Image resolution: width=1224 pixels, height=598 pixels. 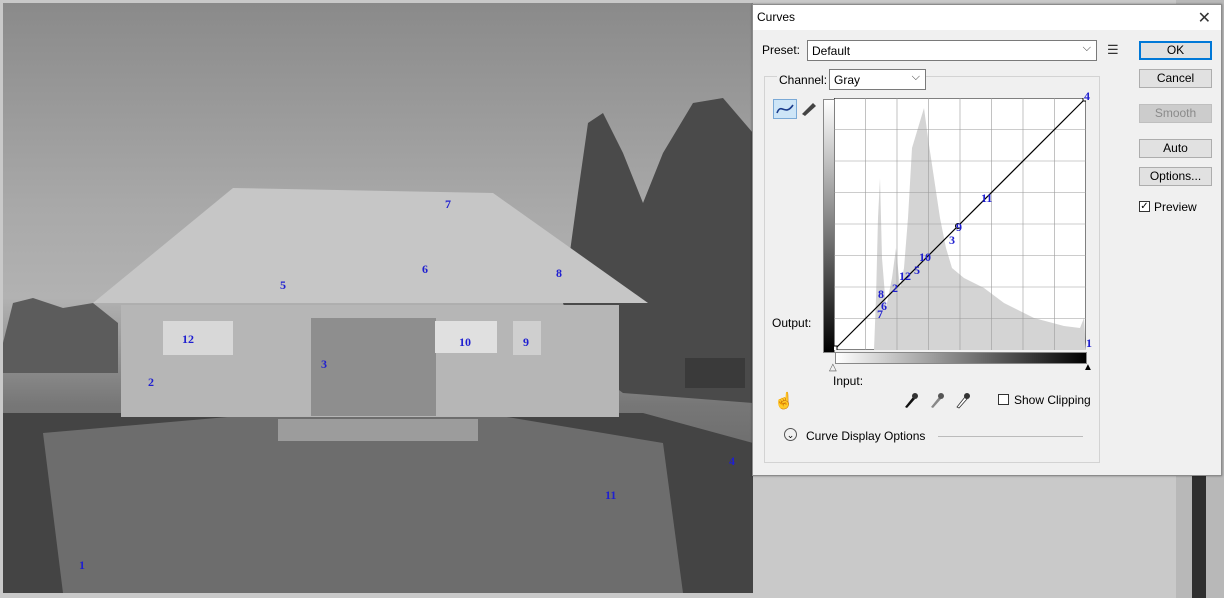 What do you see at coordinates (1199, 534) in the screenshot?
I see `workspace-scrollbar` at bounding box center [1199, 534].